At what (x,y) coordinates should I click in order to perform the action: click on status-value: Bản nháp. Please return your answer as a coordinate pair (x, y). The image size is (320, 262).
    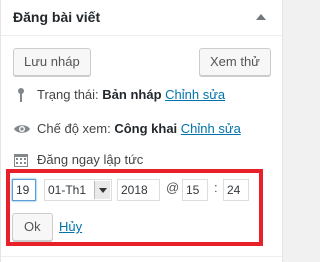
    Looking at the image, I should click on (132, 94).